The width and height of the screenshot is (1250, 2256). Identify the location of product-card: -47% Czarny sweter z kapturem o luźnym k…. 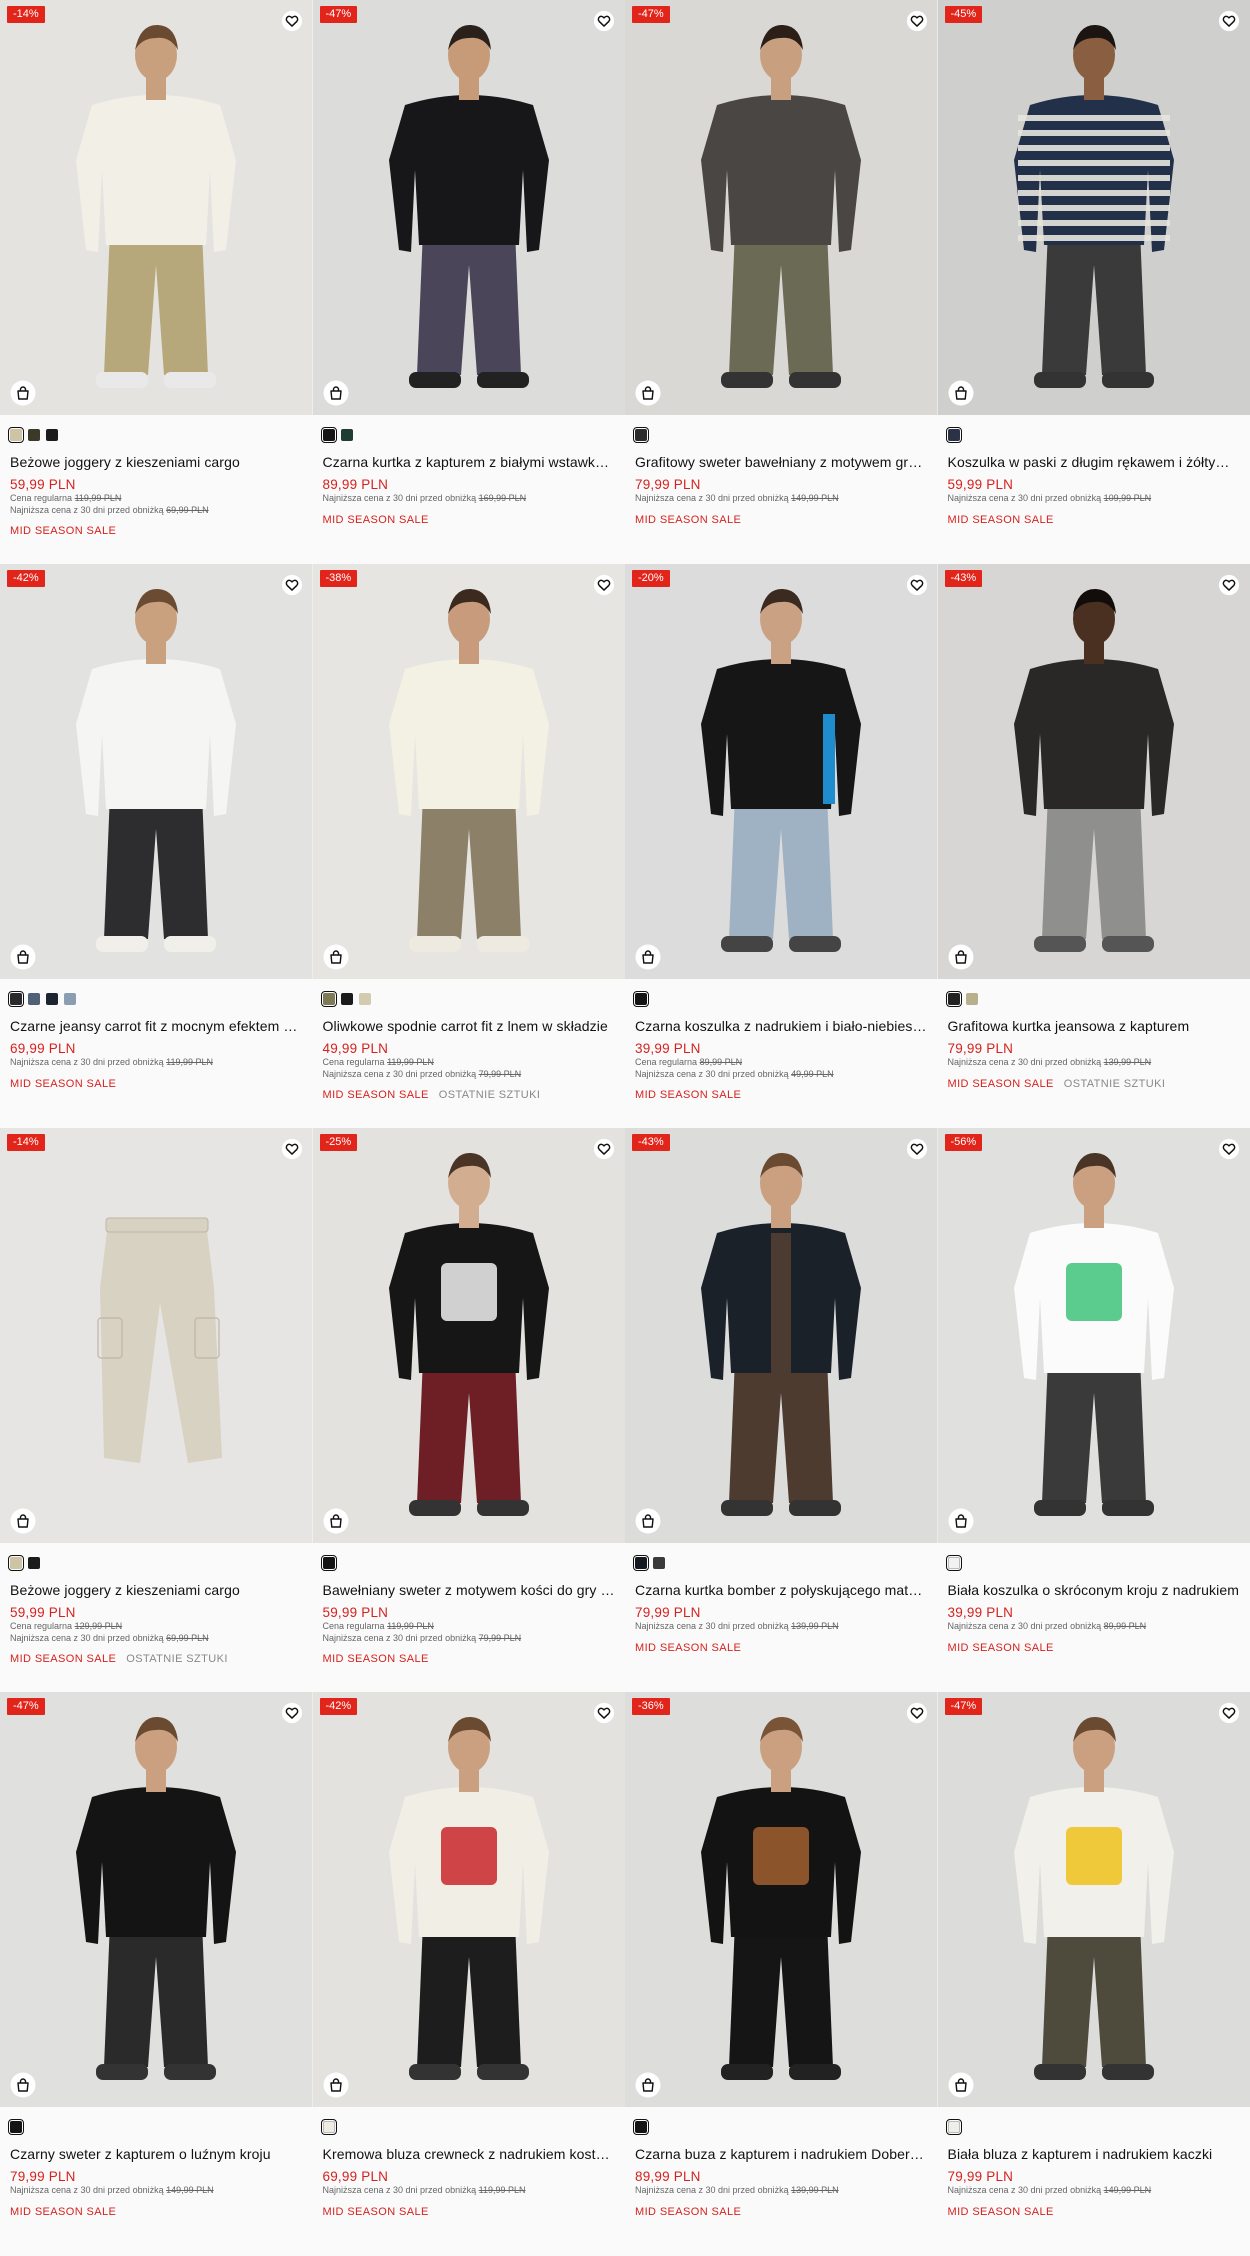
(156, 1974).